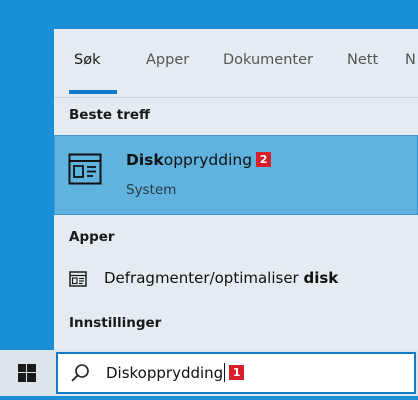 This screenshot has width=418, height=400. What do you see at coordinates (264, 159) in the screenshot?
I see `annotation-badge-2: 2` at bounding box center [264, 159].